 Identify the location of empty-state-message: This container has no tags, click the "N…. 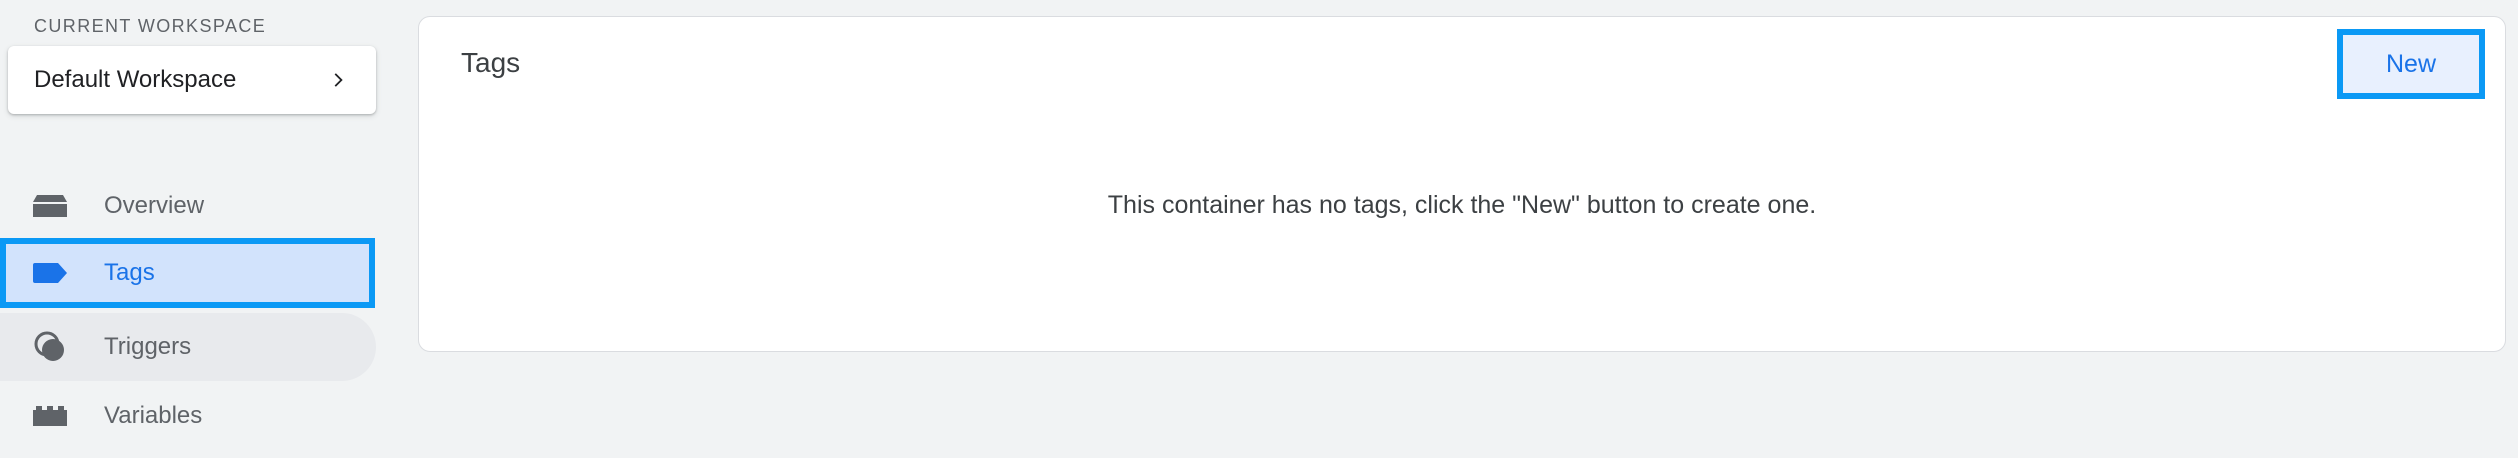
(1462, 205).